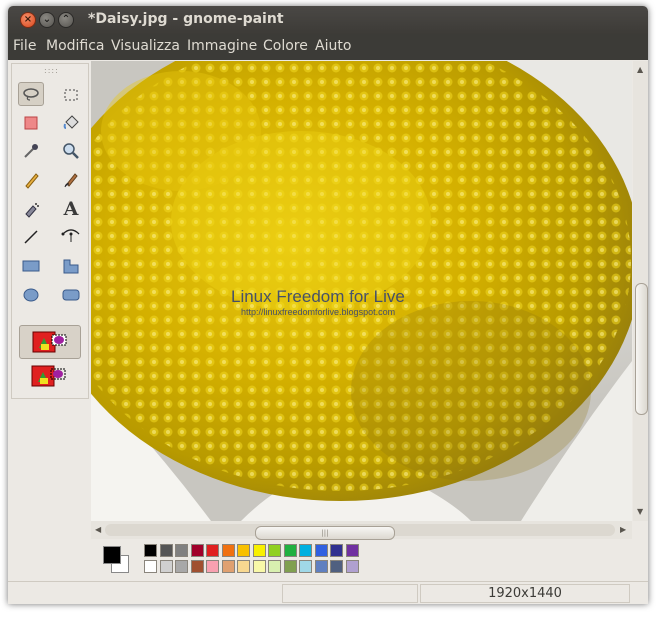 Image resolution: width=672 pixels, height=628 pixels. Describe the element at coordinates (71, 123) in the screenshot. I see `fill-bucket-icon` at that location.